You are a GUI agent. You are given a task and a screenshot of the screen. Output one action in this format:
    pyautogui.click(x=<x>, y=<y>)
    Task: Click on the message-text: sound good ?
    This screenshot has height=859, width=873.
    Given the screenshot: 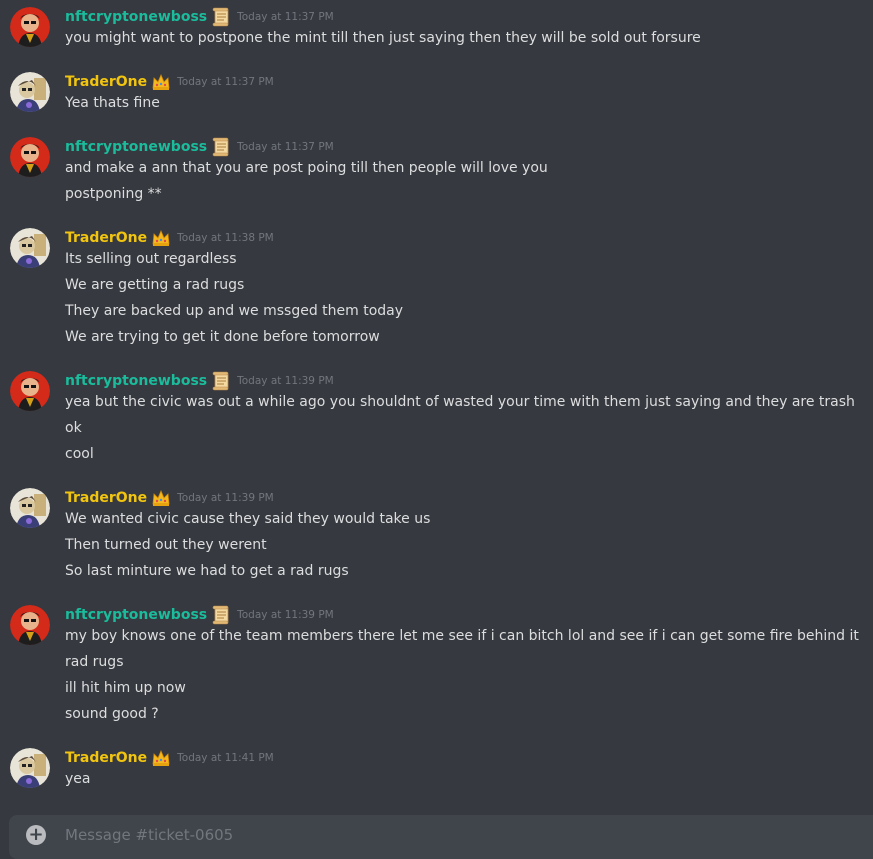 What is the action you would take?
    pyautogui.click(x=112, y=714)
    